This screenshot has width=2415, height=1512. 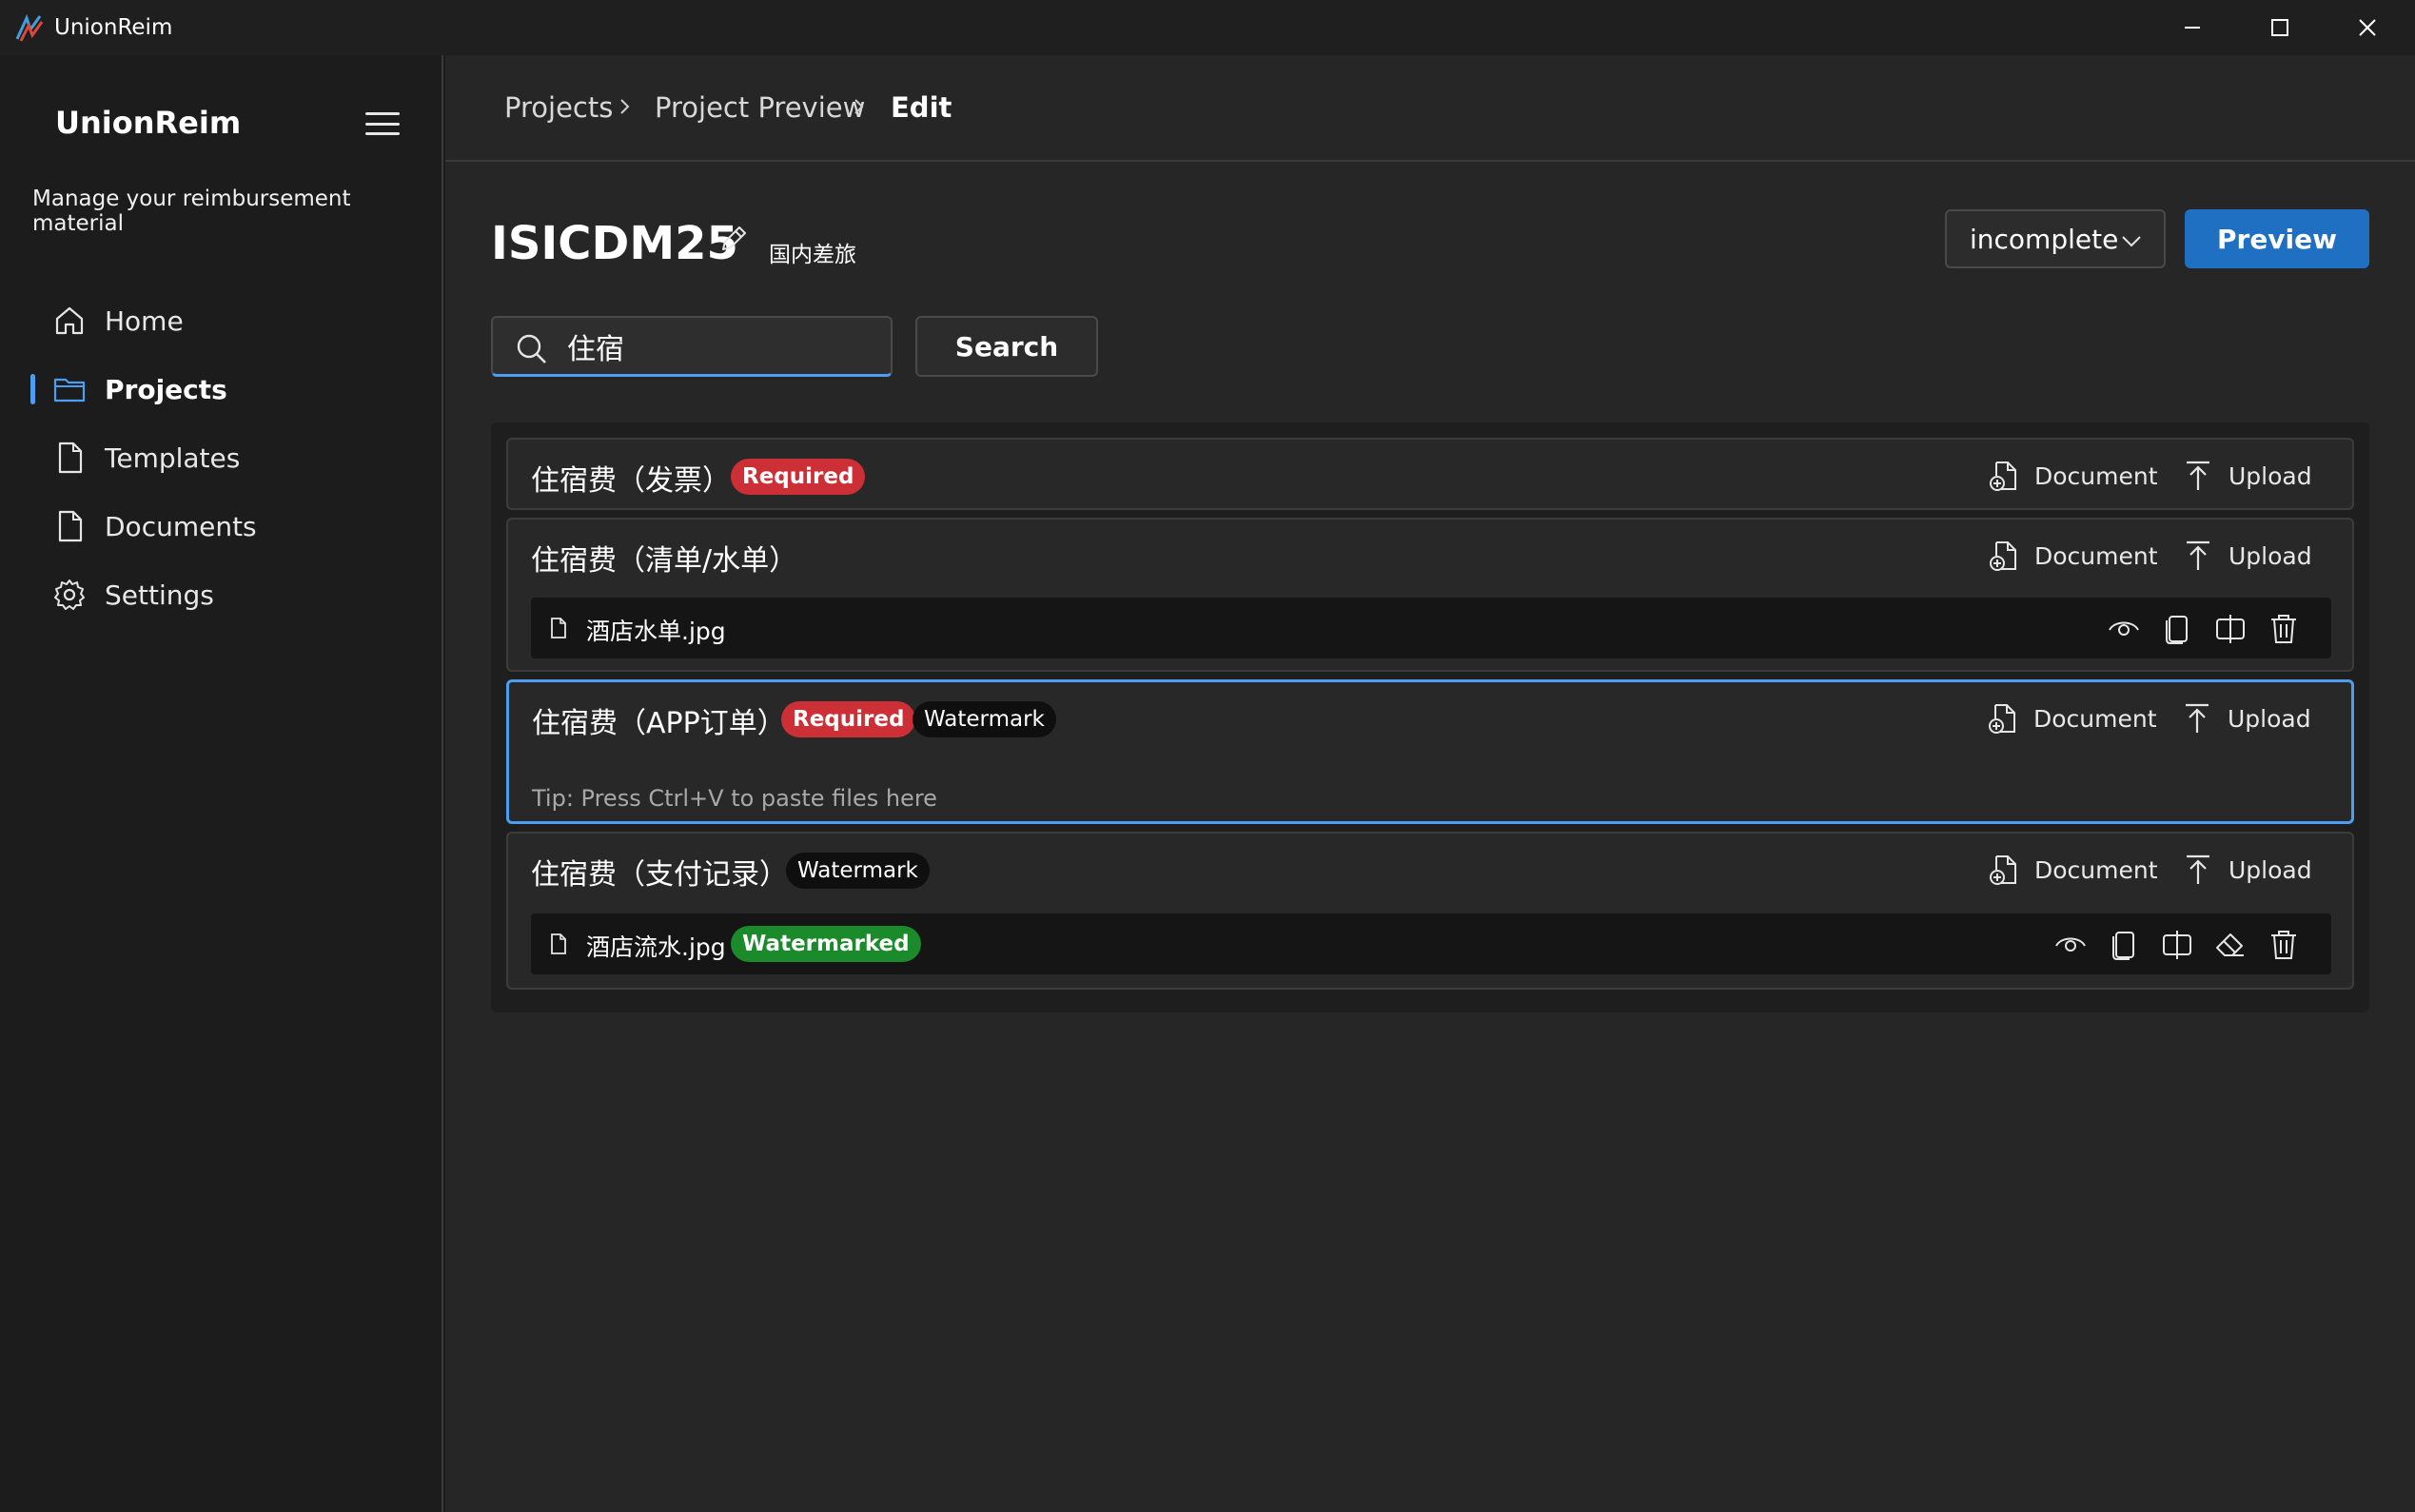 I want to click on sidebar-item-templates: Templates, so click(x=221, y=457).